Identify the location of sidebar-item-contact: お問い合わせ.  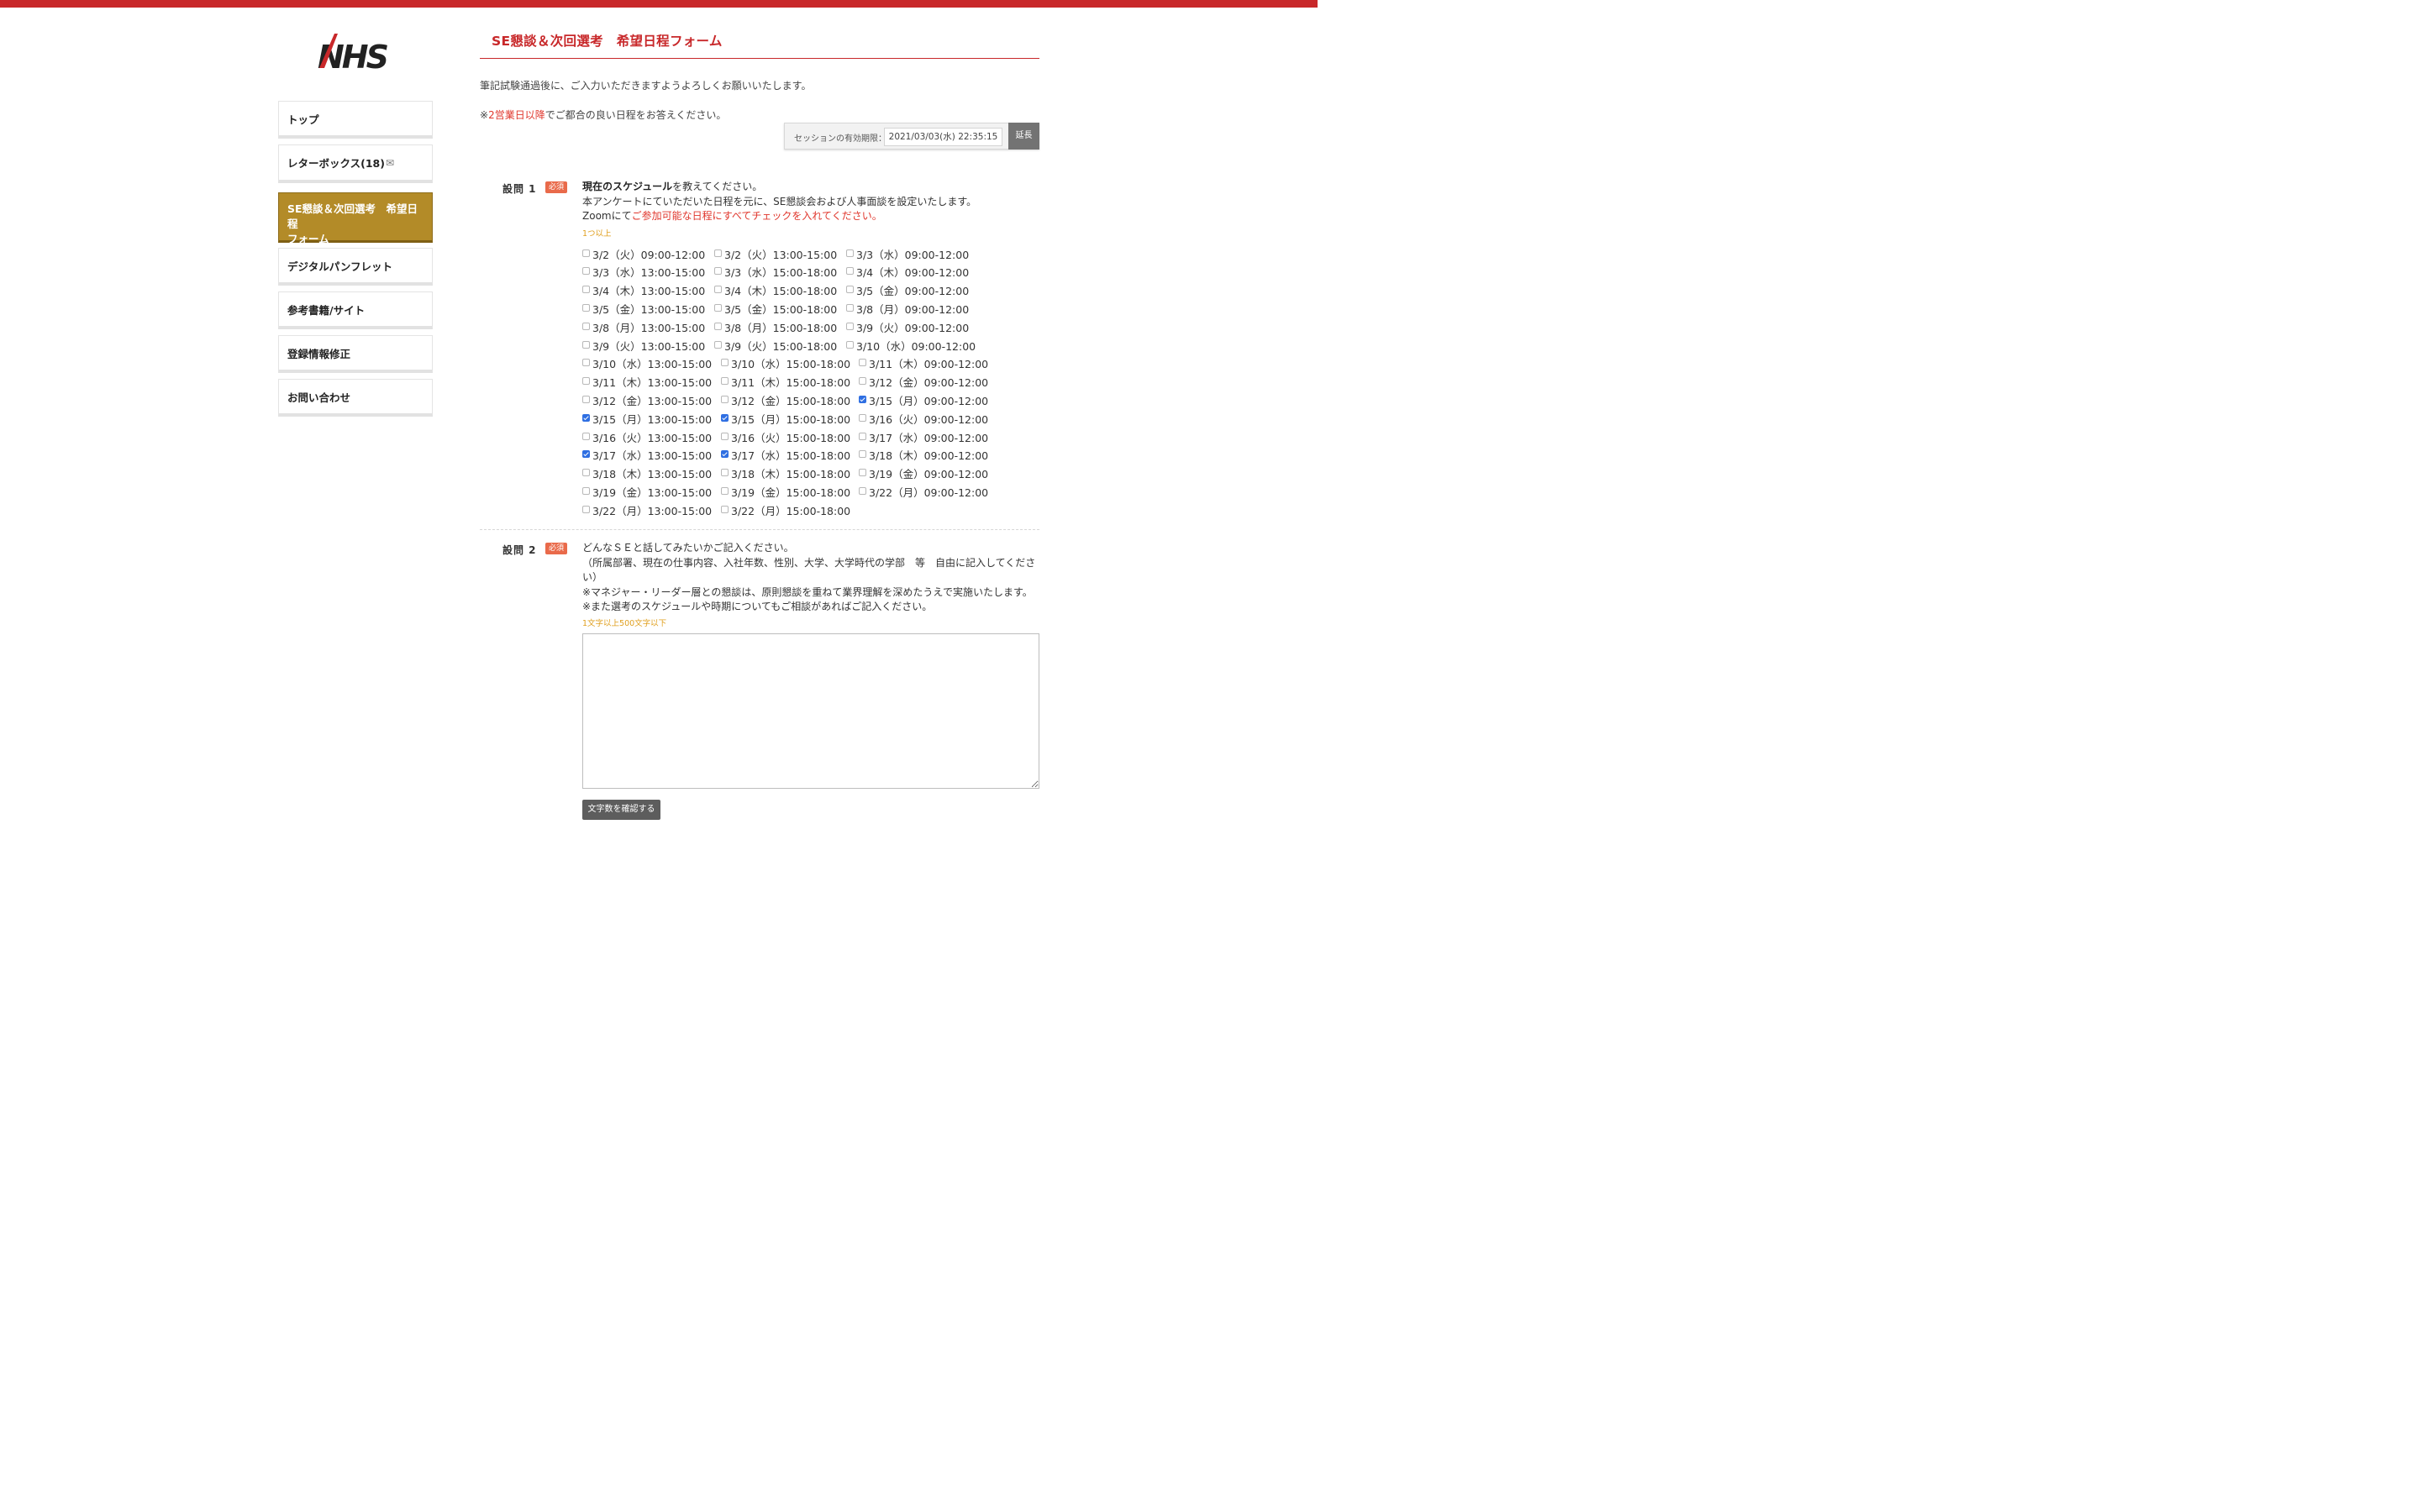
(355, 398).